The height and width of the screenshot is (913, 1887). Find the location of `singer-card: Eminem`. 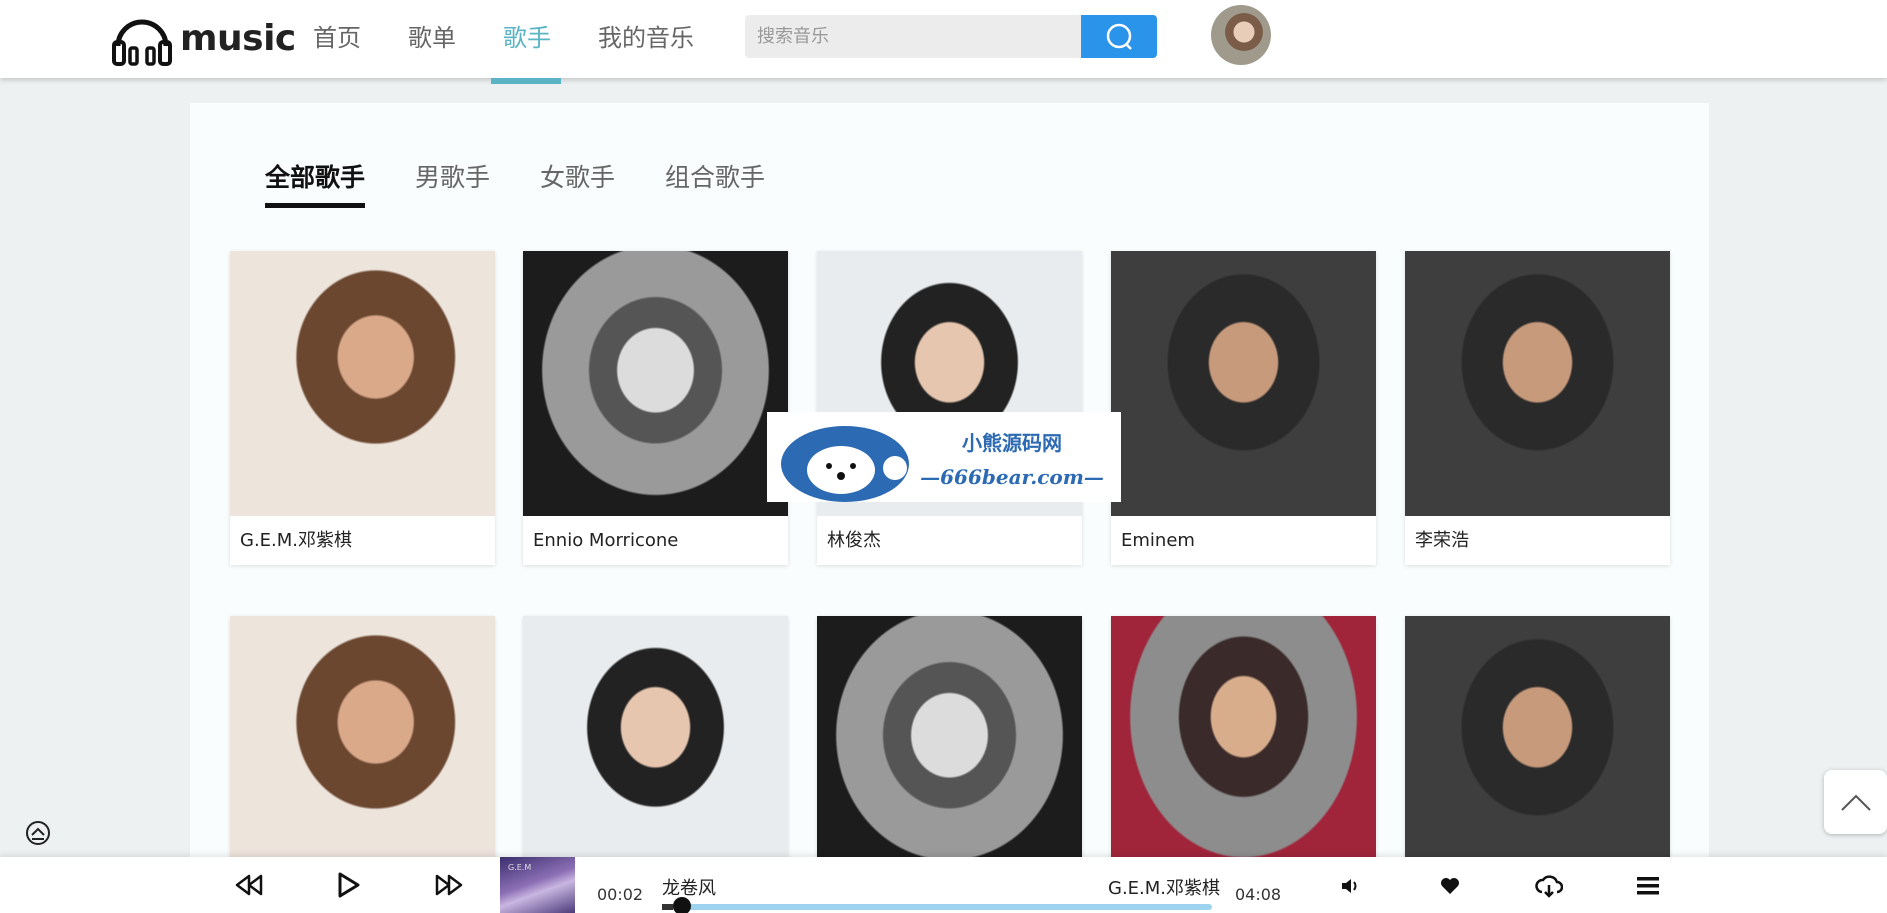

singer-card: Eminem is located at coordinates (1243, 408).